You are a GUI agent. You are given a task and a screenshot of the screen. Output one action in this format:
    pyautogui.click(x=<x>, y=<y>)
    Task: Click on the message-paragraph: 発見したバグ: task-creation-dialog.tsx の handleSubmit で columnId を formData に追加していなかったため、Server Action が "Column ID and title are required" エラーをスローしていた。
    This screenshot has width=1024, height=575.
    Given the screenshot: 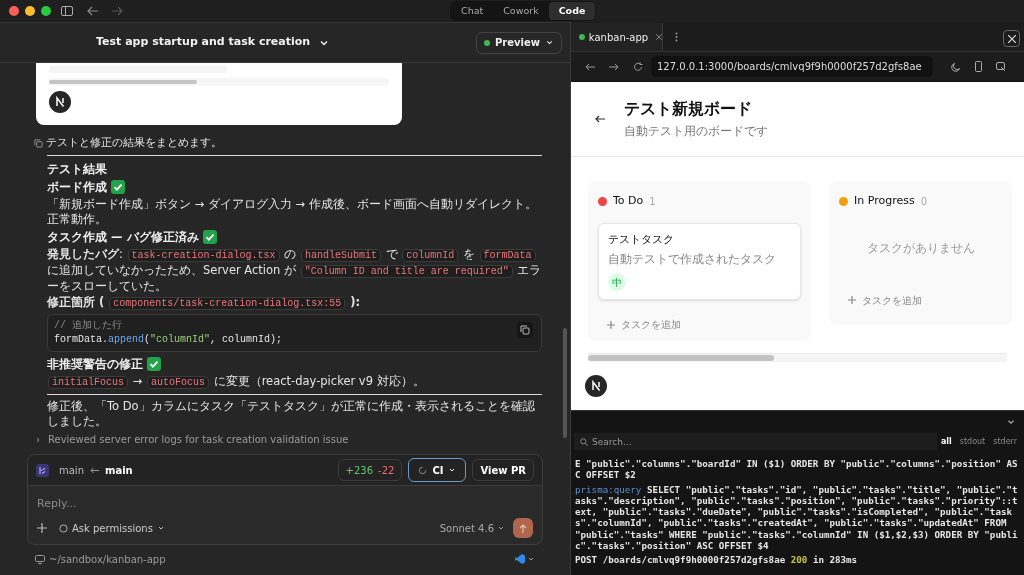 What is the action you would take?
    pyautogui.click(x=294, y=270)
    